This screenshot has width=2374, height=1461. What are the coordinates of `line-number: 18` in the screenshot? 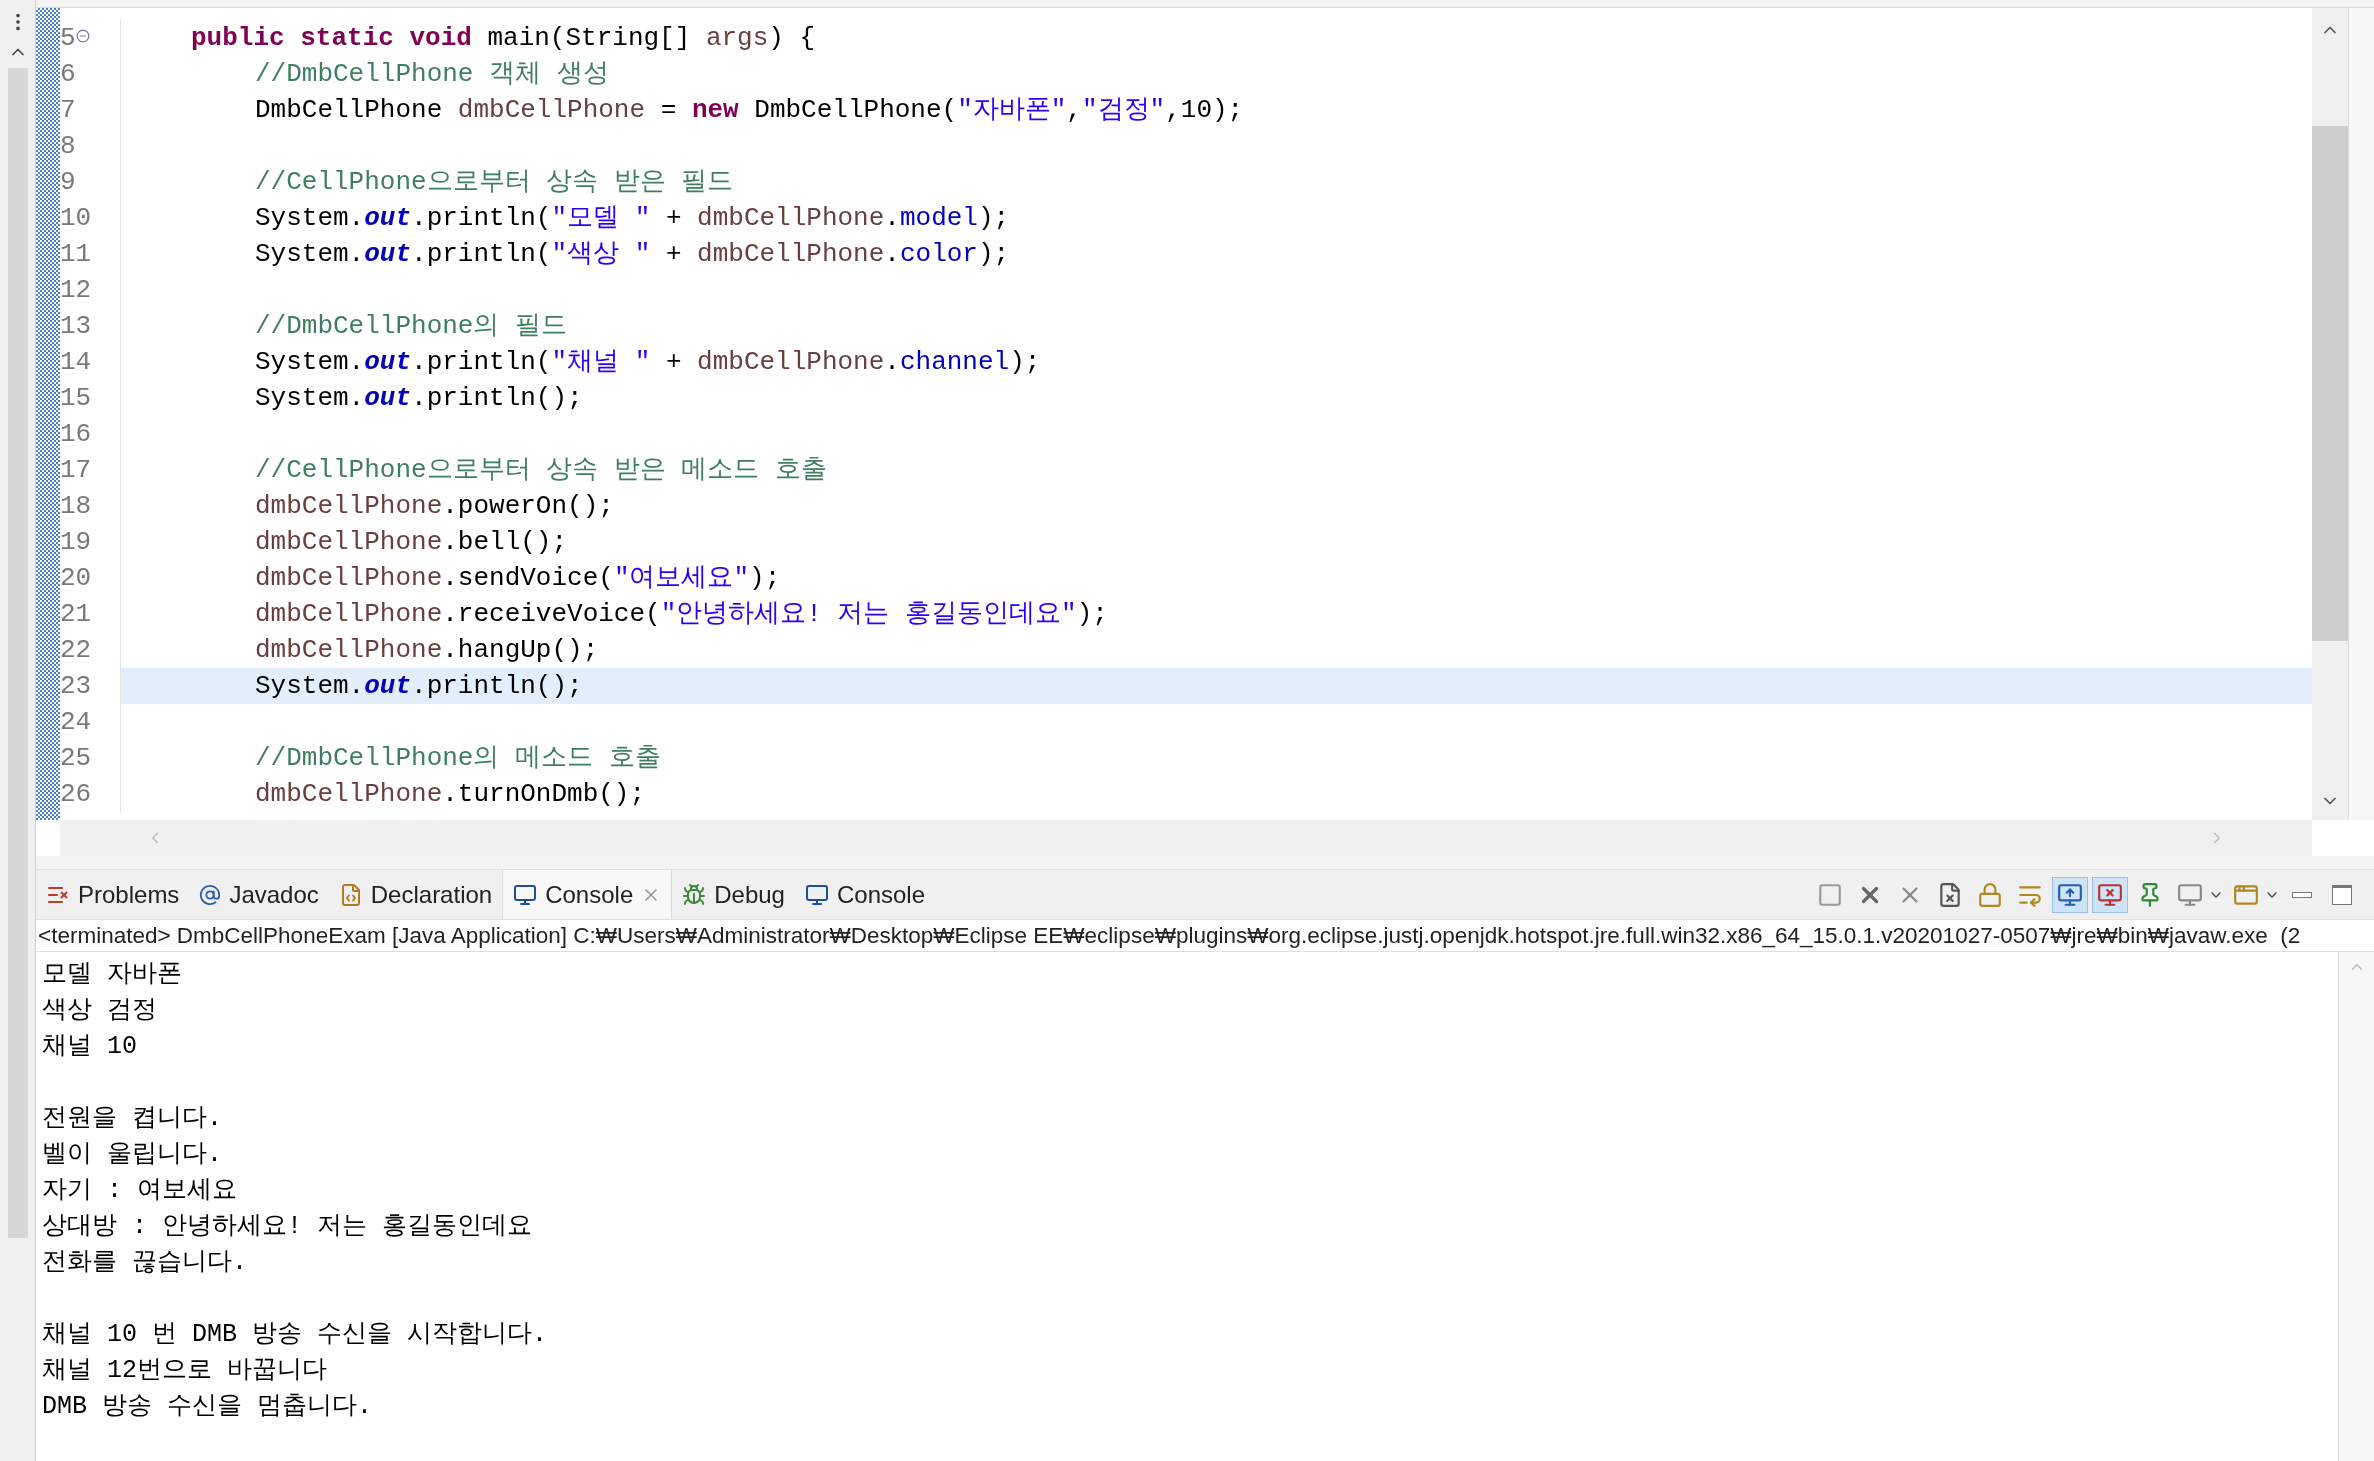 It's located at (76, 506).